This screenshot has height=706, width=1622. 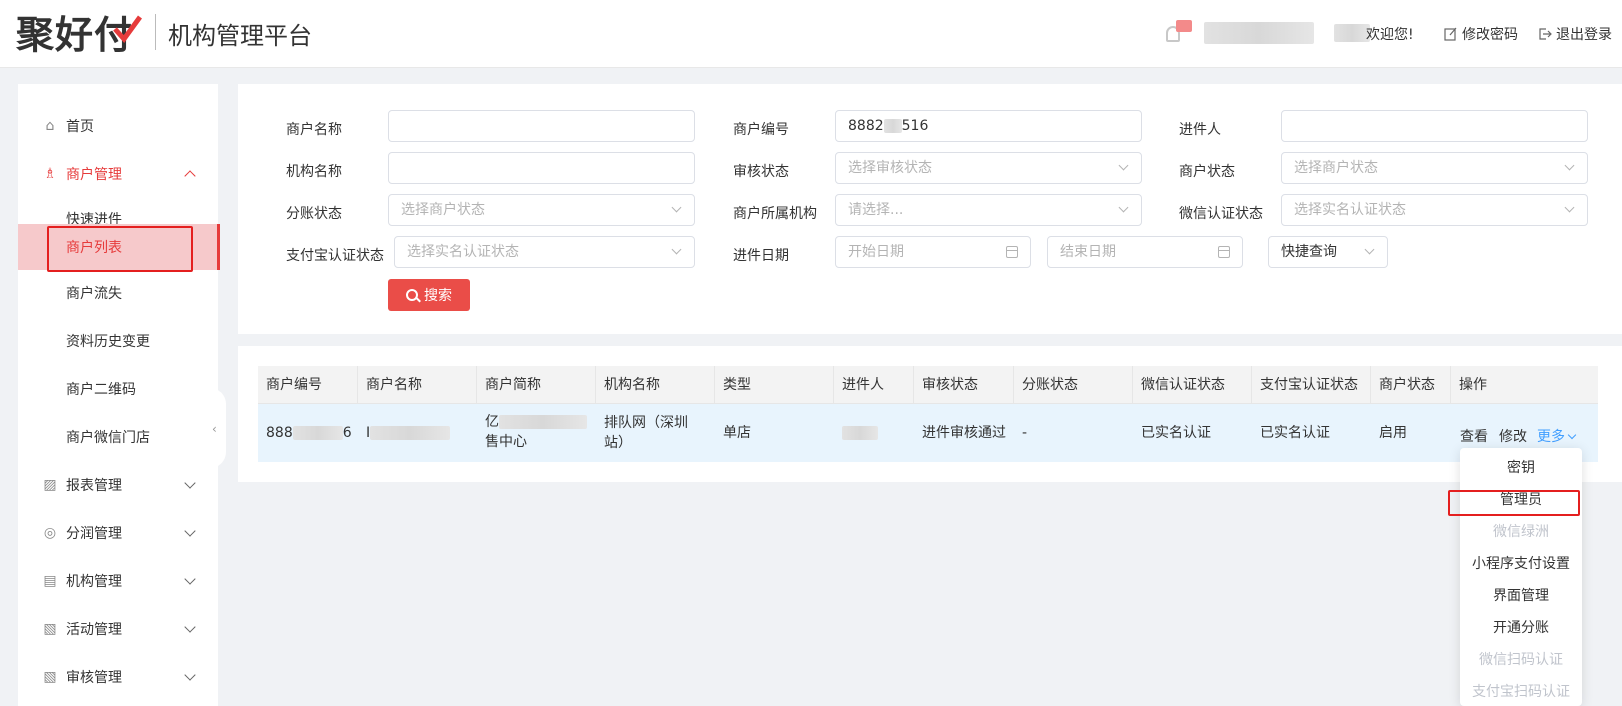 What do you see at coordinates (1393, 433) in the screenshot?
I see `cell-merchant-status: 启用` at bounding box center [1393, 433].